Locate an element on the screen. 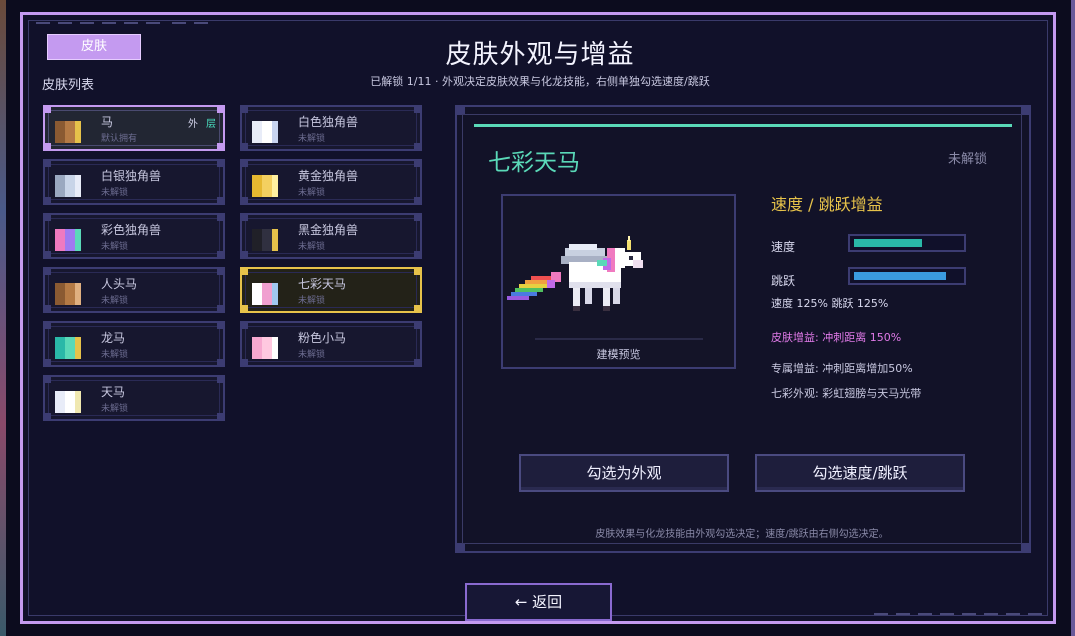 The height and width of the screenshot is (636, 1075). tab-skins: 皮肤 is located at coordinates (94, 47).